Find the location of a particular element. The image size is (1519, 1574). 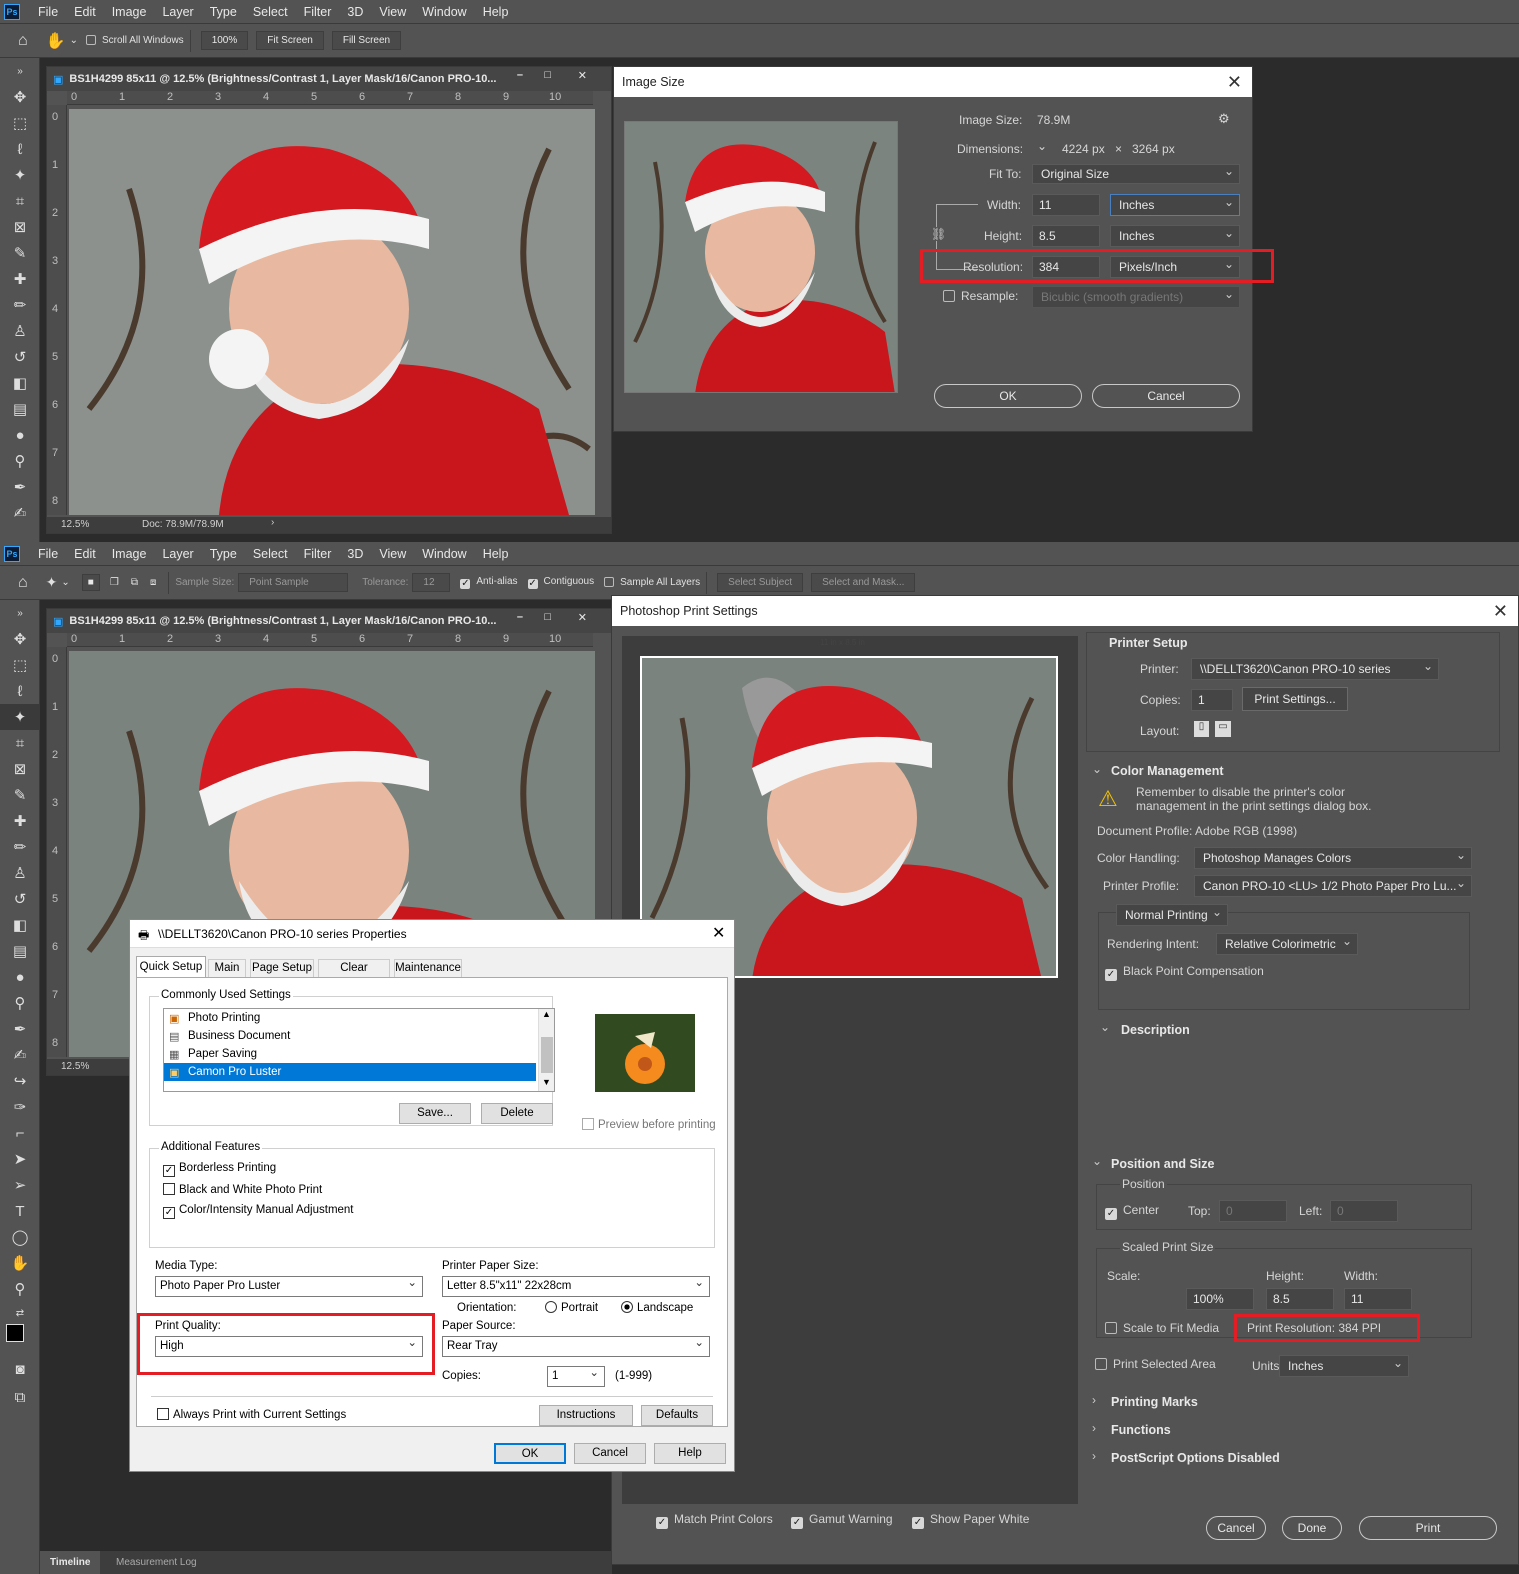

tab-maintenance: Maintenance is located at coordinates (428, 968).